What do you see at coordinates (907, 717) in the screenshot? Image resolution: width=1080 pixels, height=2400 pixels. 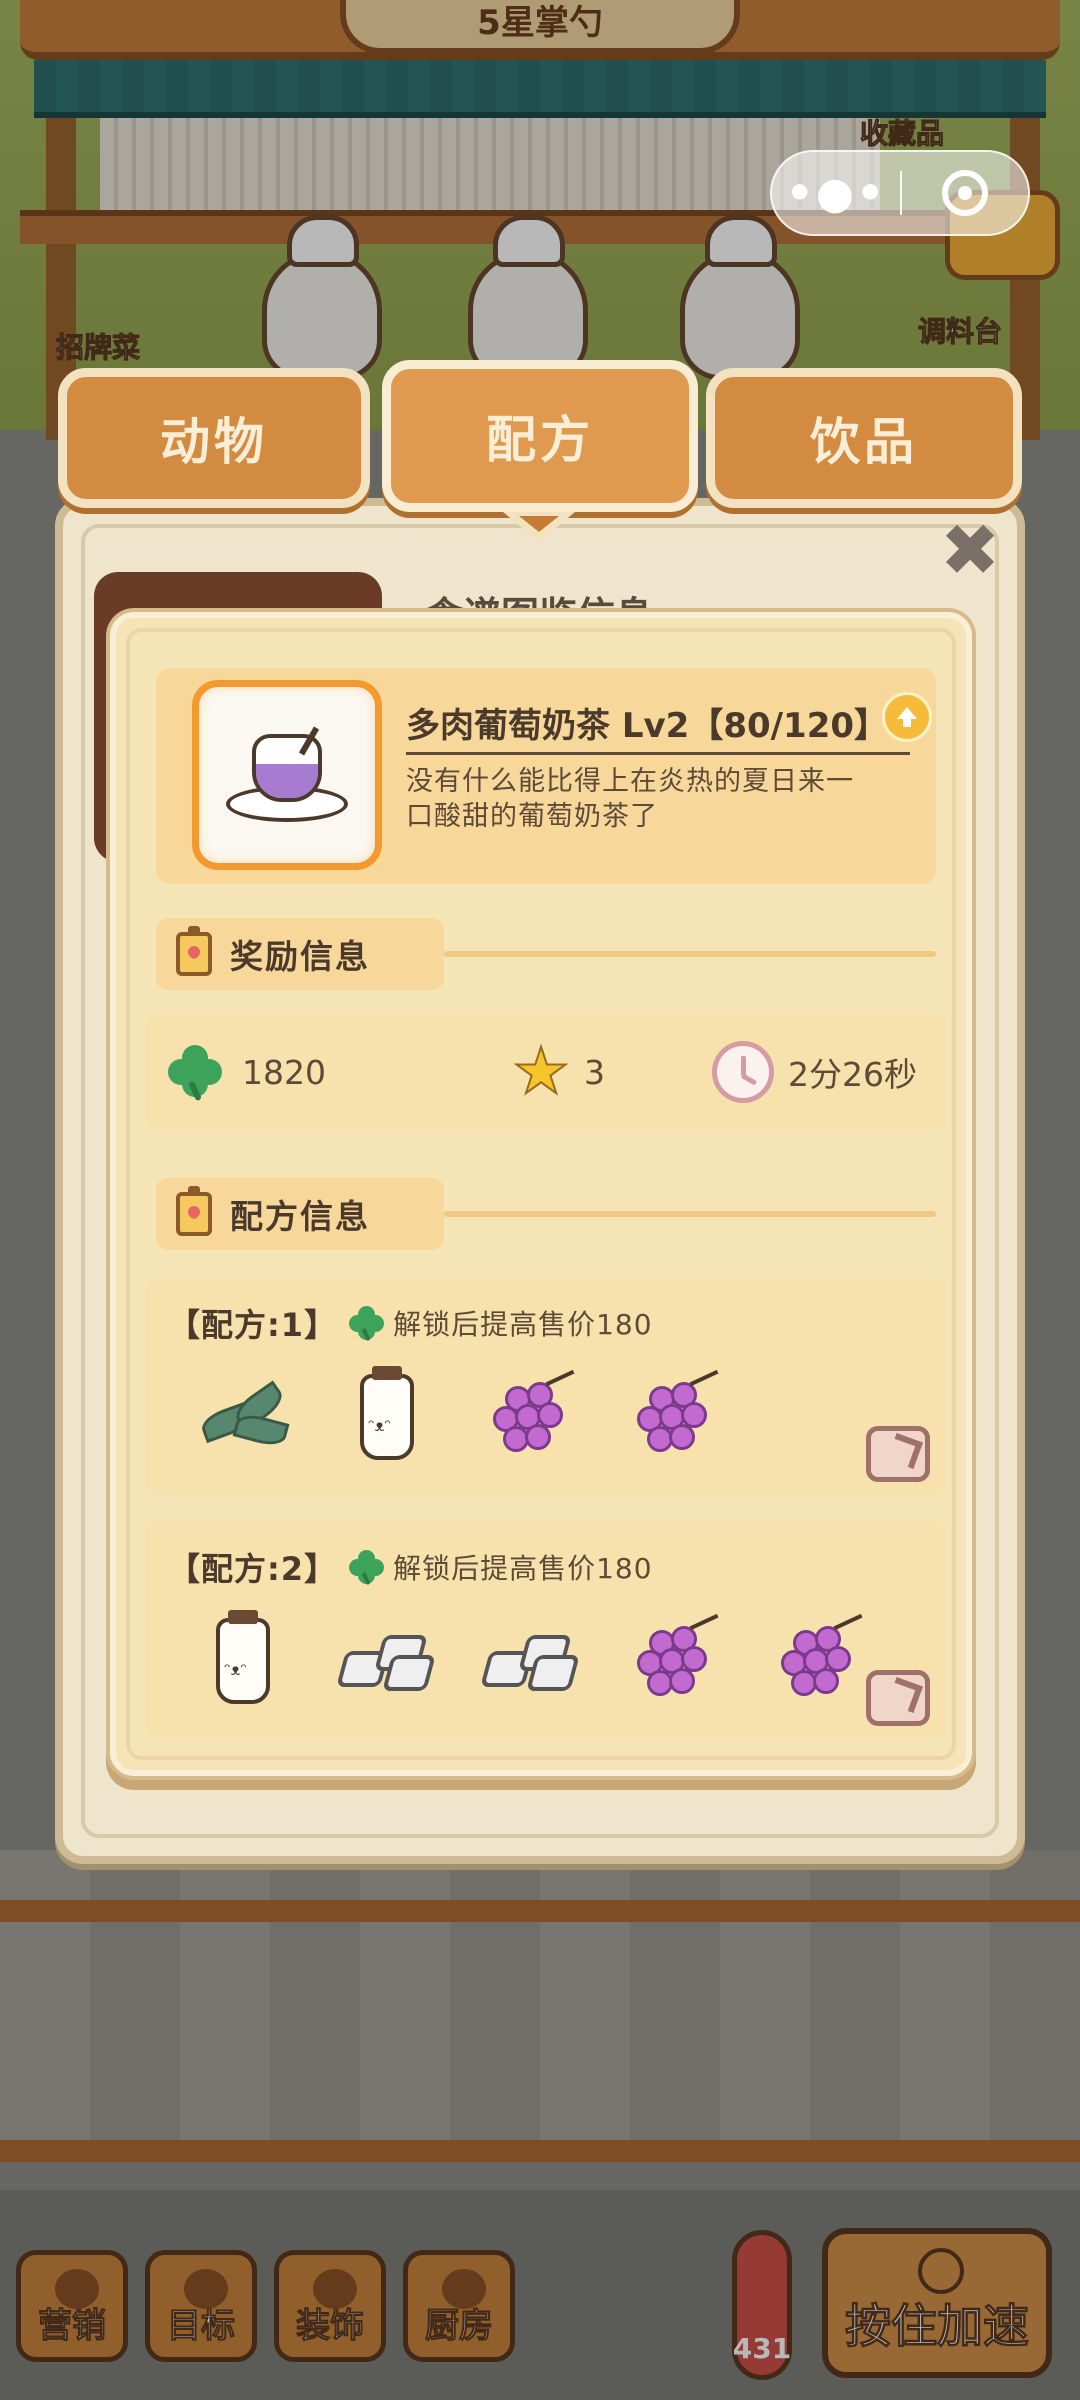 I see `upgrade-arrow-icon` at bounding box center [907, 717].